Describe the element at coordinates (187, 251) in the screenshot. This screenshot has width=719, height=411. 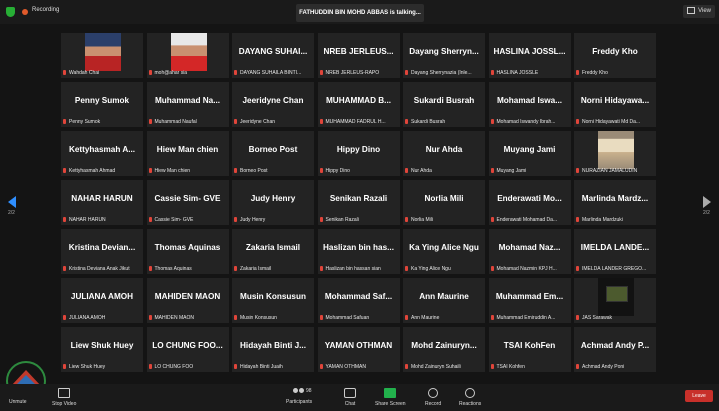
I see `participant-tile: Thomas Aquinas Thomas Aquinas` at that location.